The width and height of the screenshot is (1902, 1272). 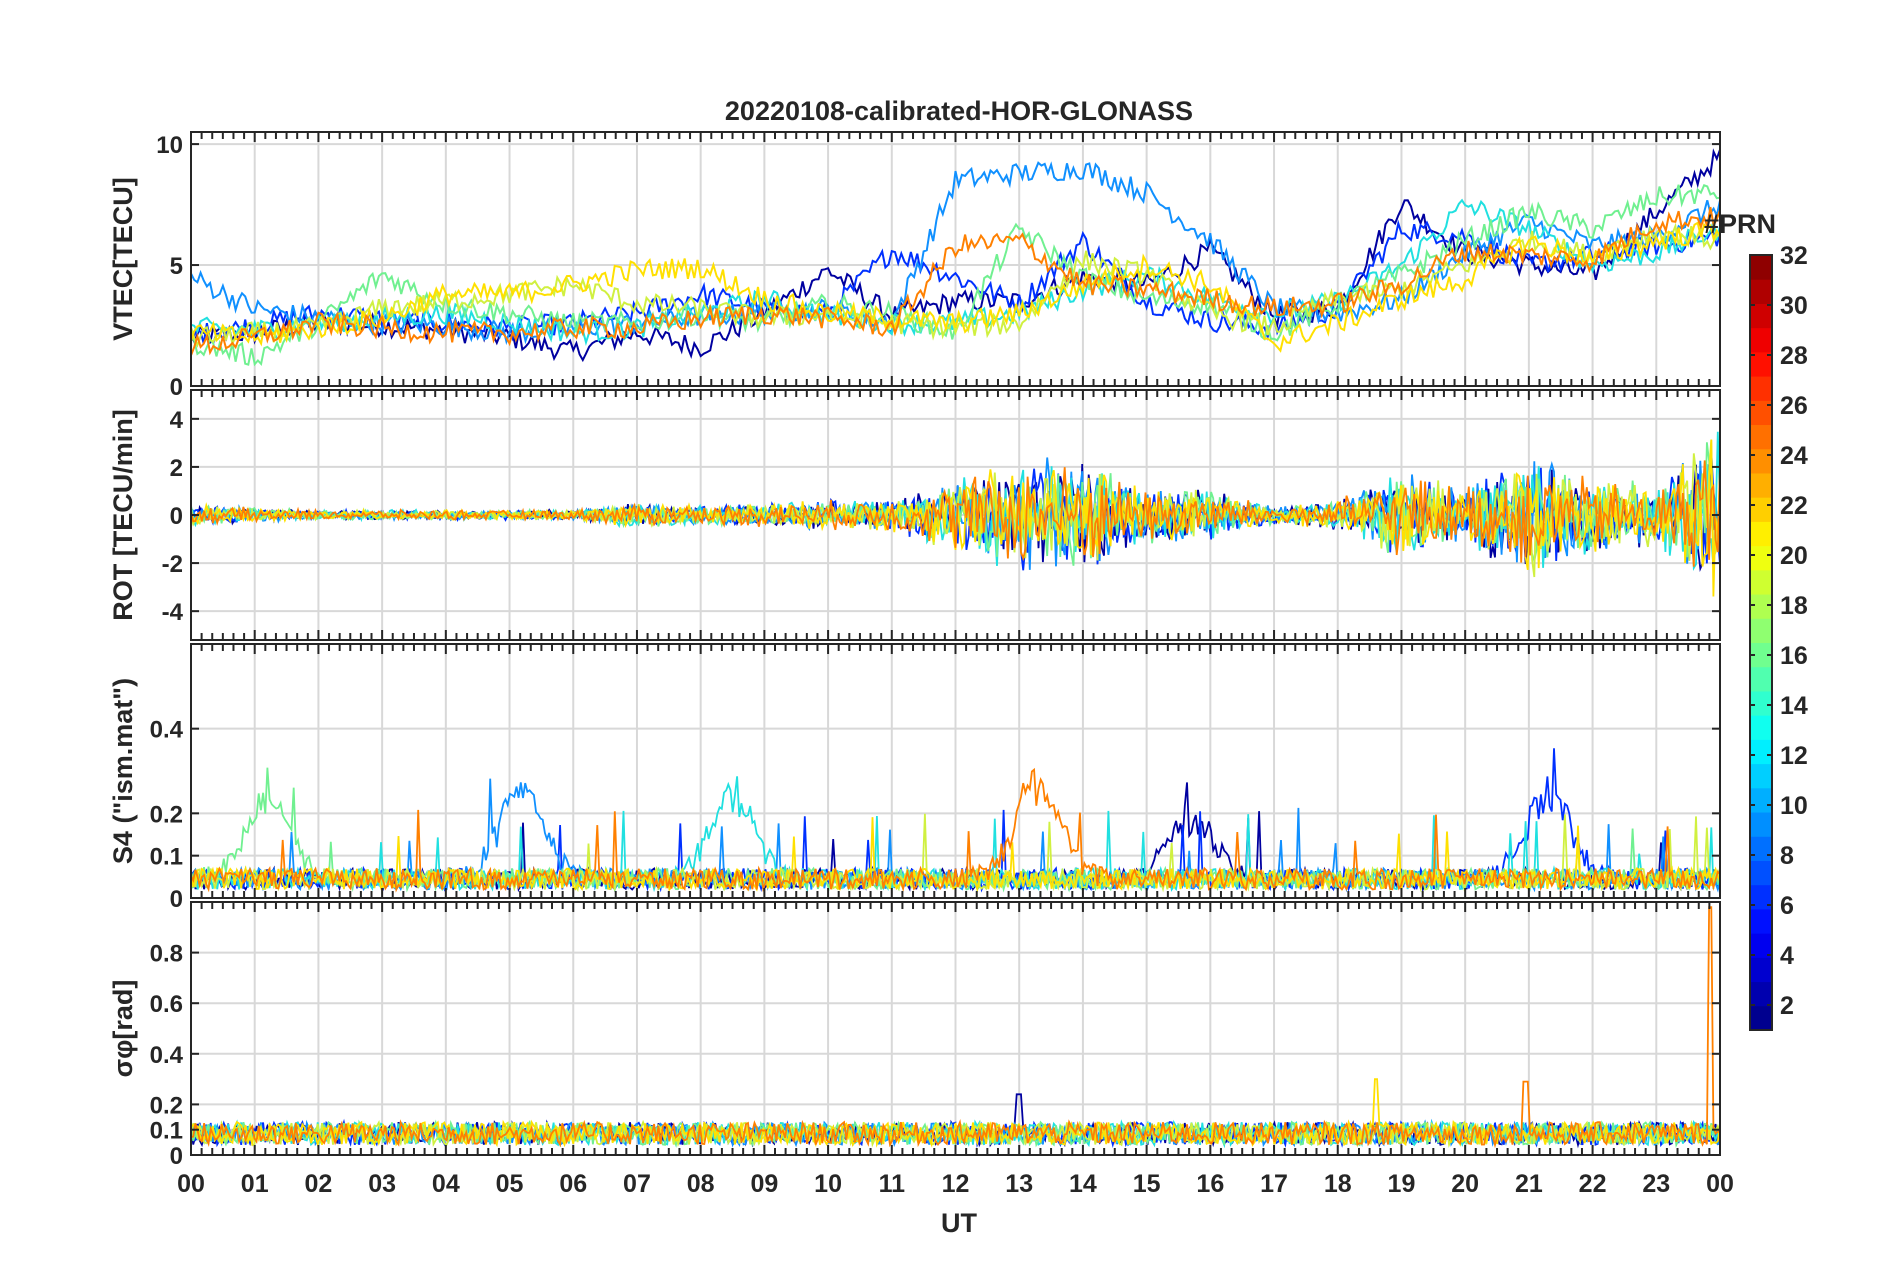 I want to click on x-tick-label: 23, so click(x=1656, y=1184).